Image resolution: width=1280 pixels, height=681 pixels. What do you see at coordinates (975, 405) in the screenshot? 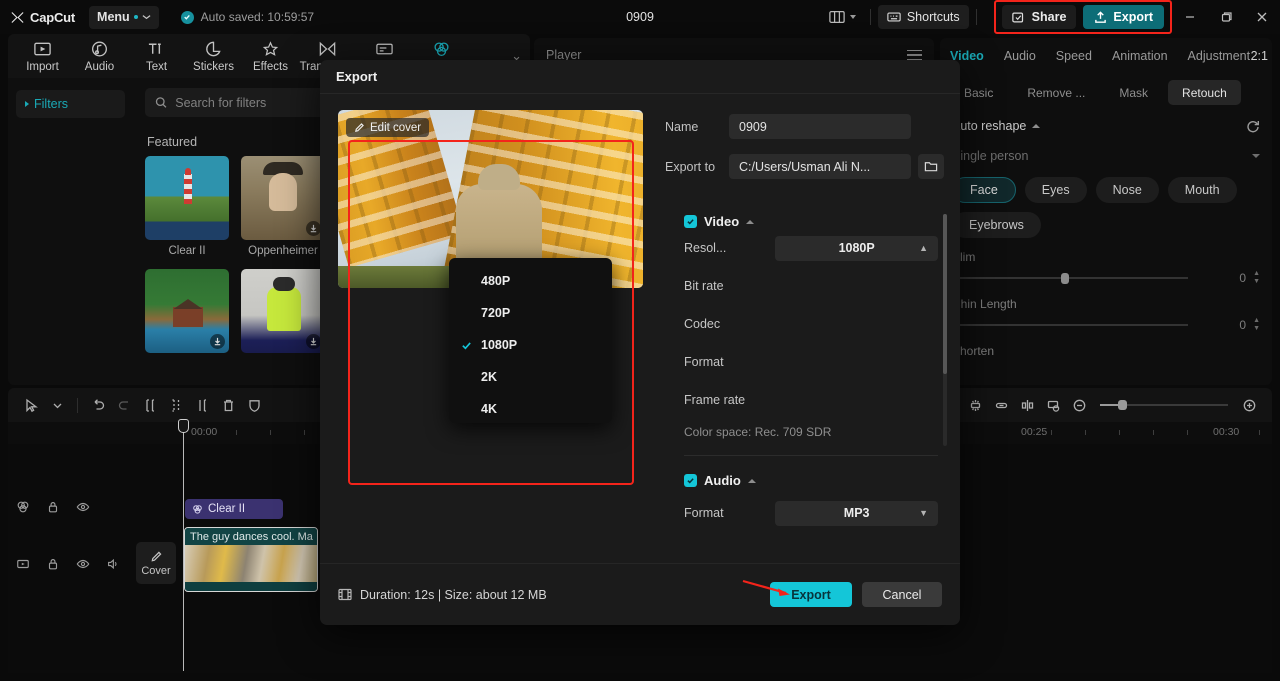
I see `keyframe-button` at bounding box center [975, 405].